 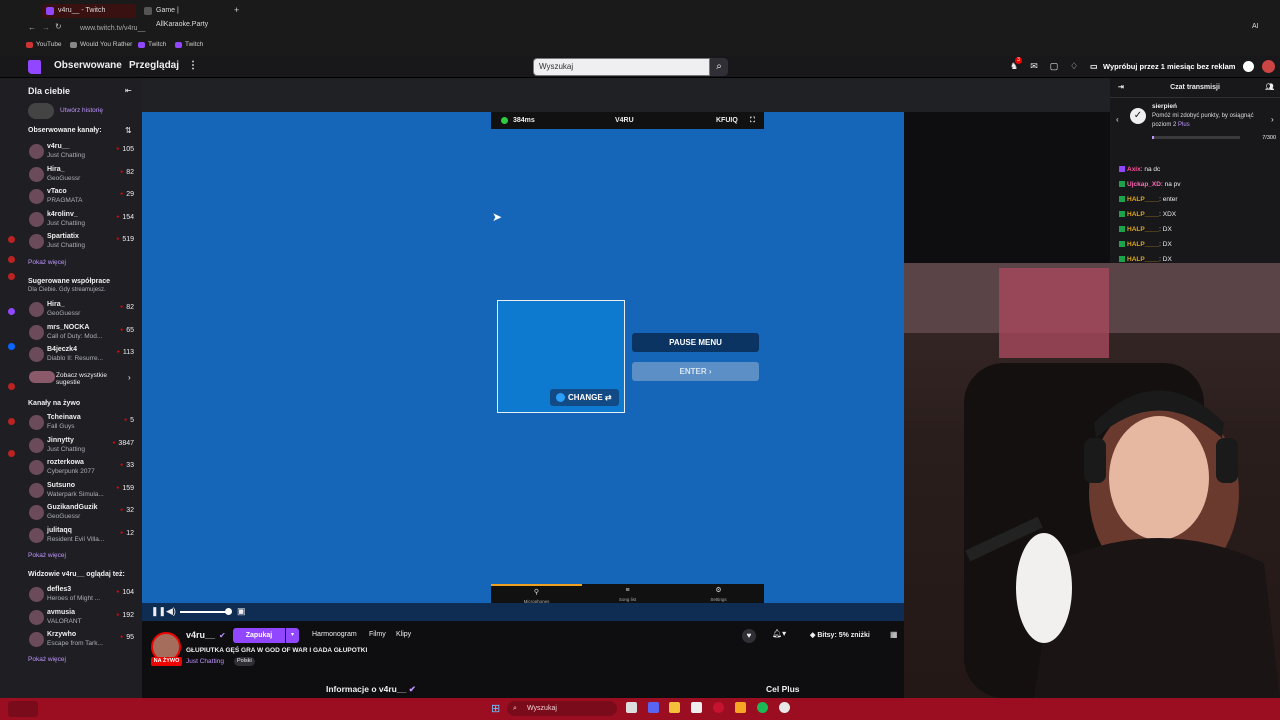 What do you see at coordinates (236, 10) in the screenshot?
I see `new-tab-icon: +` at bounding box center [236, 10].